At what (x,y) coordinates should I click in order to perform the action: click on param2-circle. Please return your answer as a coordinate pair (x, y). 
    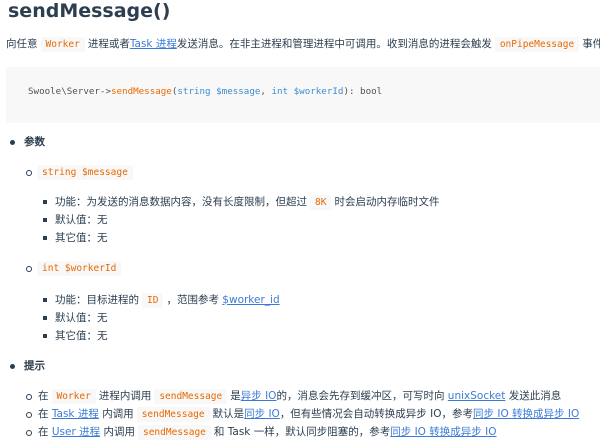
    Looking at the image, I should click on (29, 269).